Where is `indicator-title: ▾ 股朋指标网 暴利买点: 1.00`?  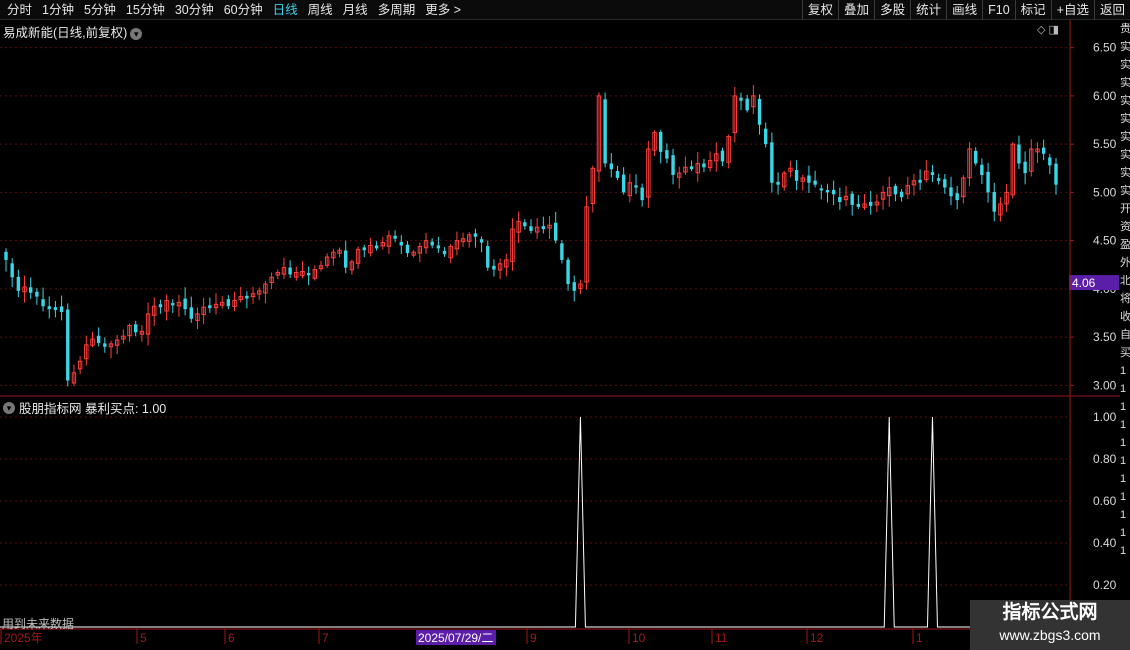 indicator-title: ▾ 股朋指标网 暴利买点: 1.00 is located at coordinates (84, 407).